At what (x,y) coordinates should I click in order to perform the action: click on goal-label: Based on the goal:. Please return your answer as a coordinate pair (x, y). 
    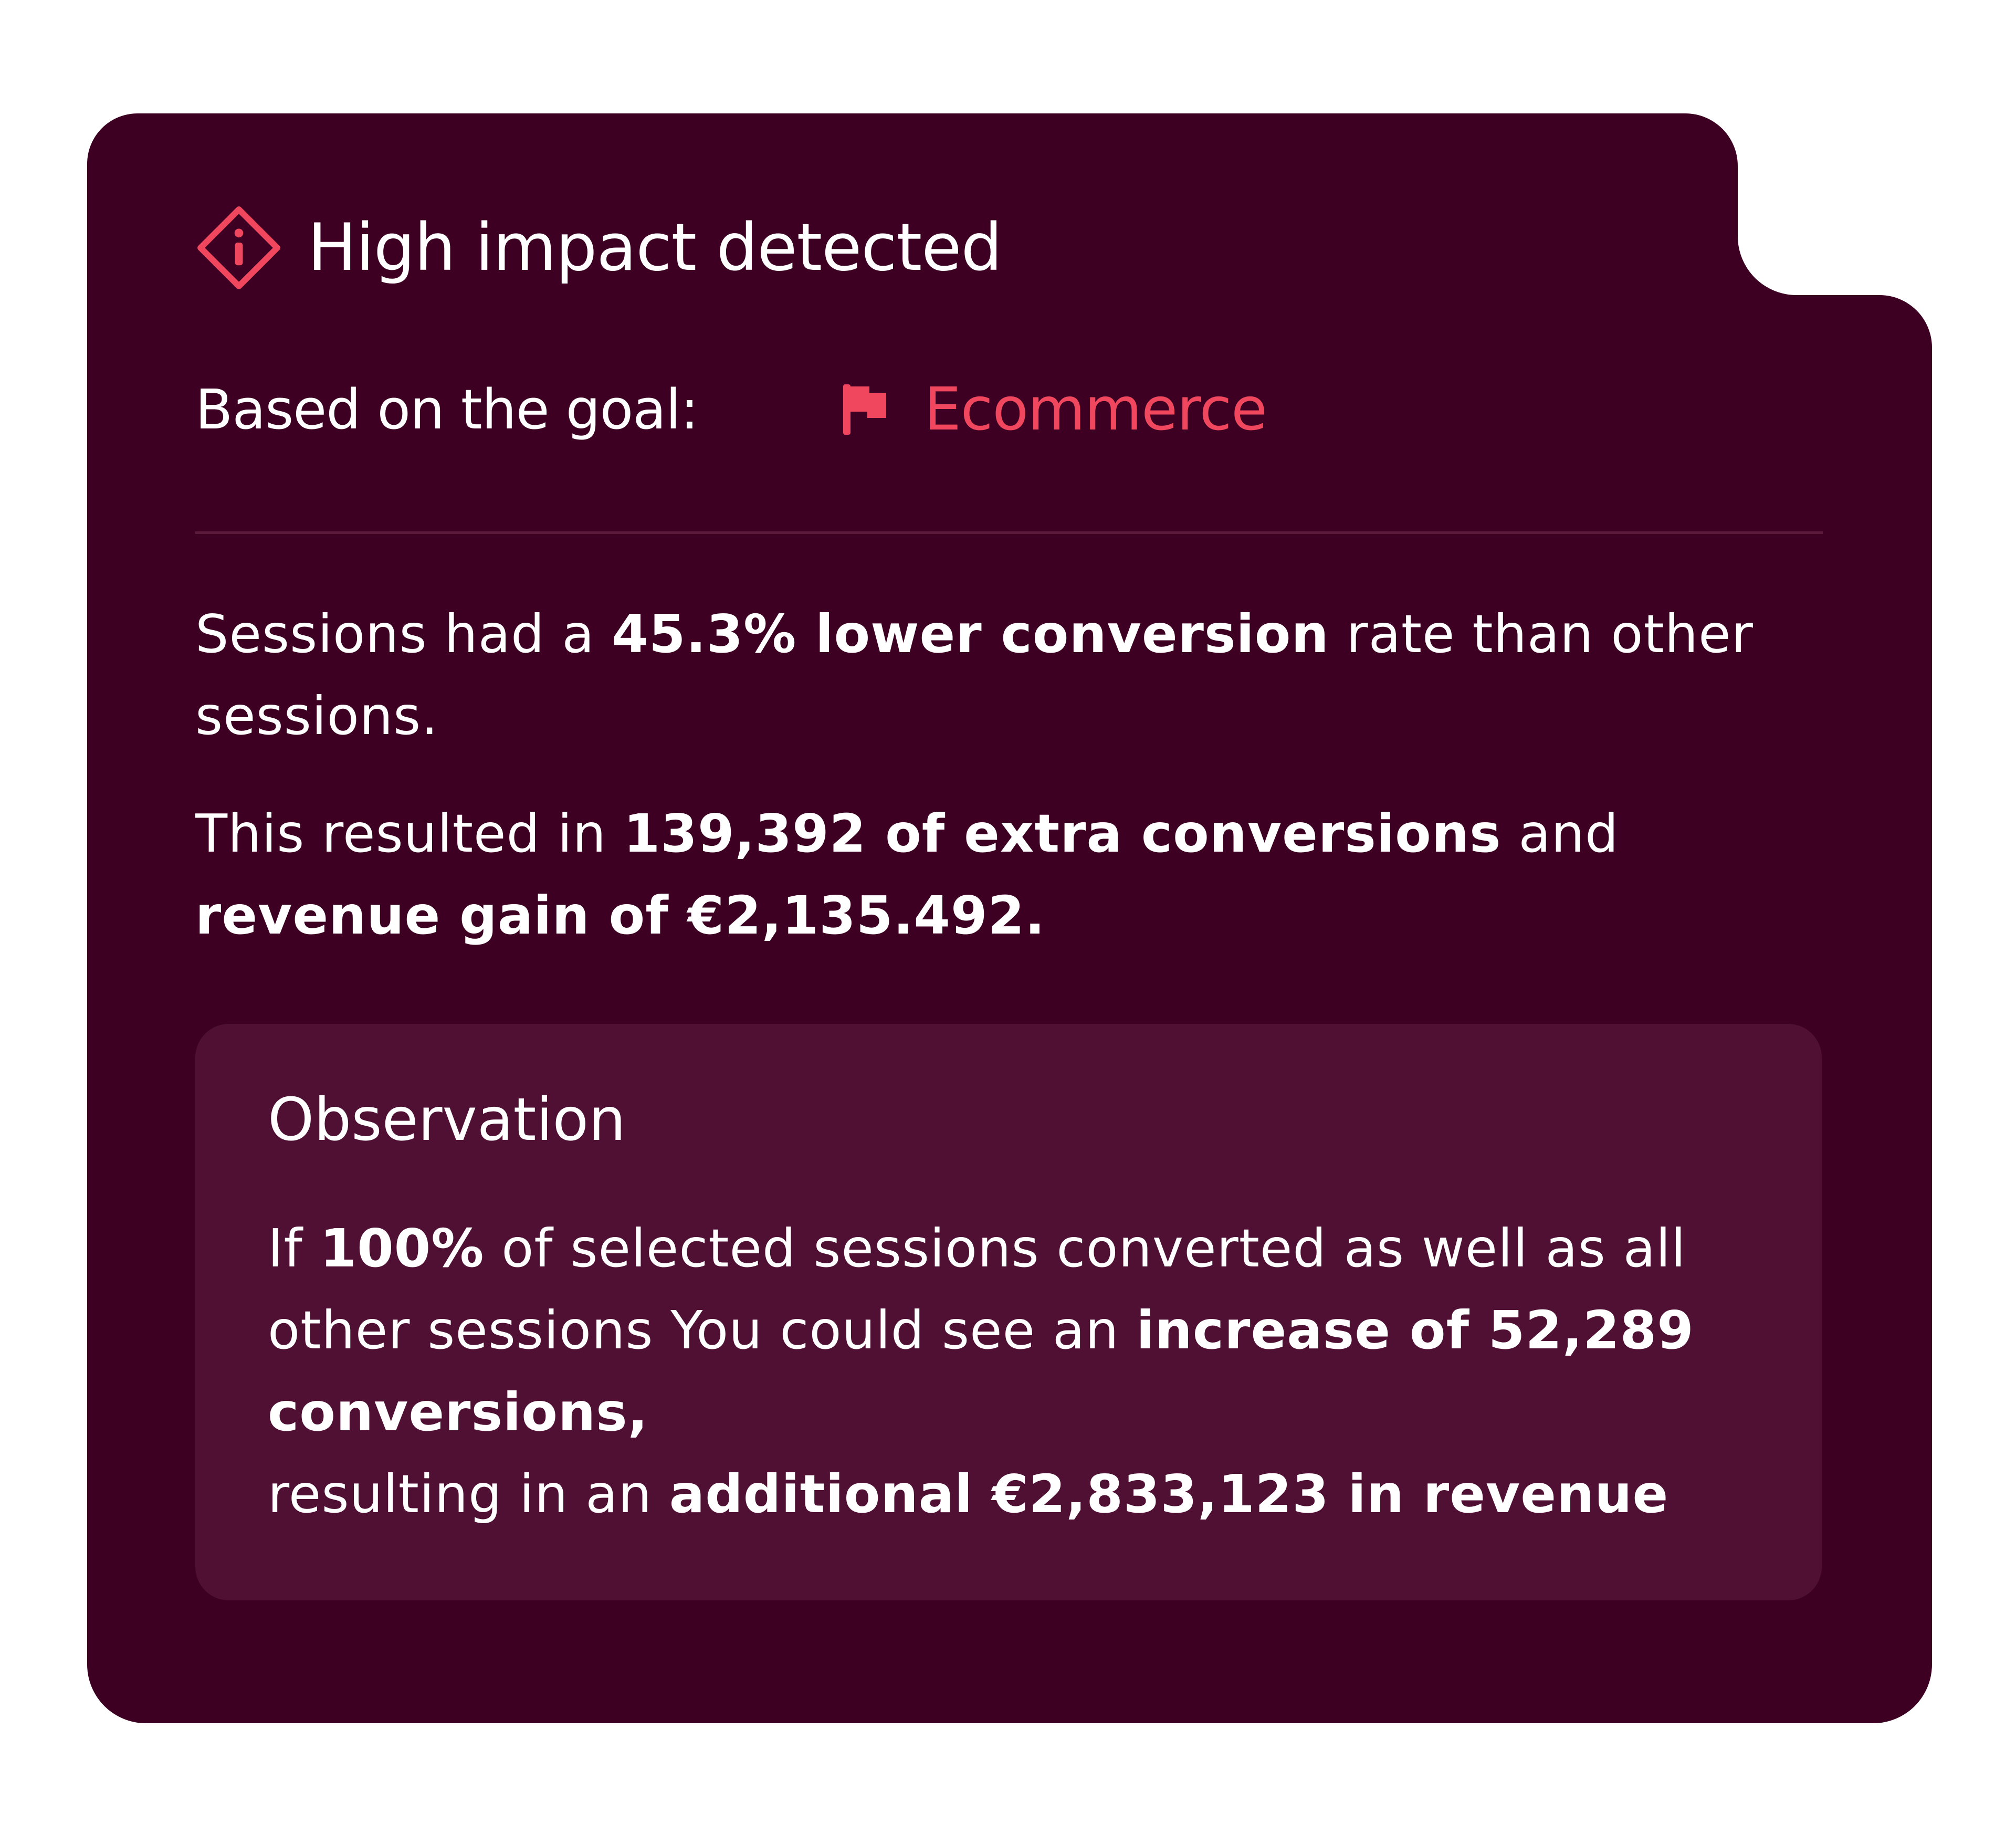
    Looking at the image, I should click on (447, 410).